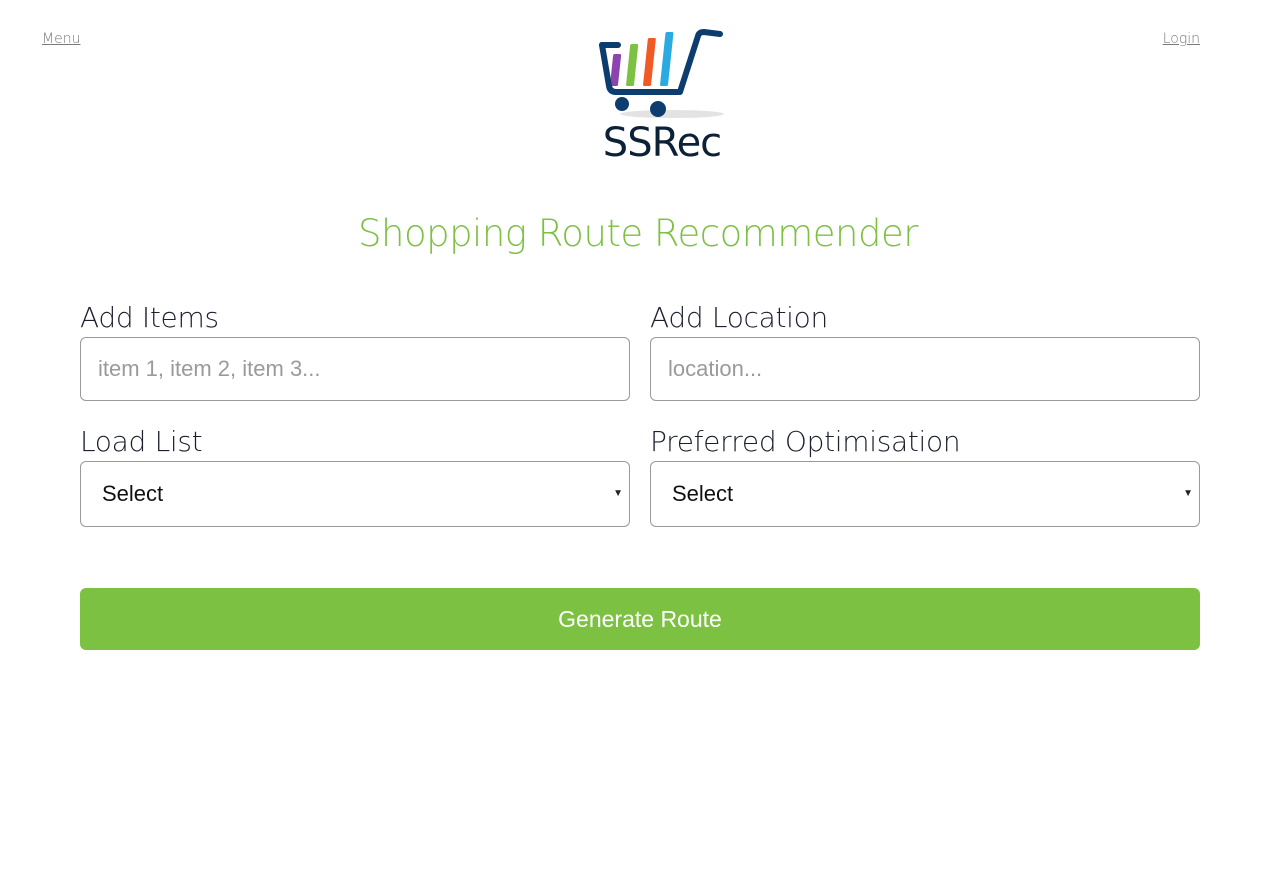  I want to click on optimisation-label: Preferred Optimisation, so click(805, 441).